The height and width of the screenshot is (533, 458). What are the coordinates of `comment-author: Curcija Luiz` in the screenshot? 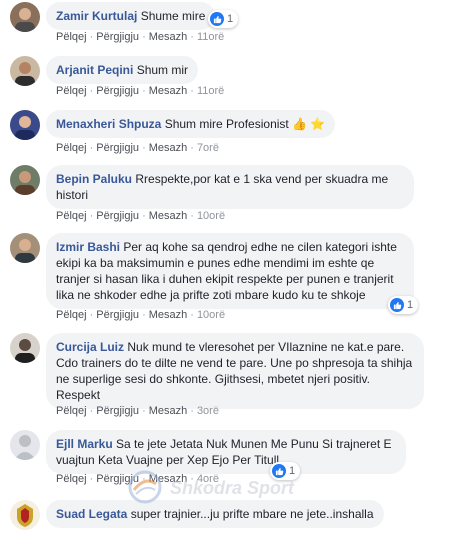 It's located at (90, 347).